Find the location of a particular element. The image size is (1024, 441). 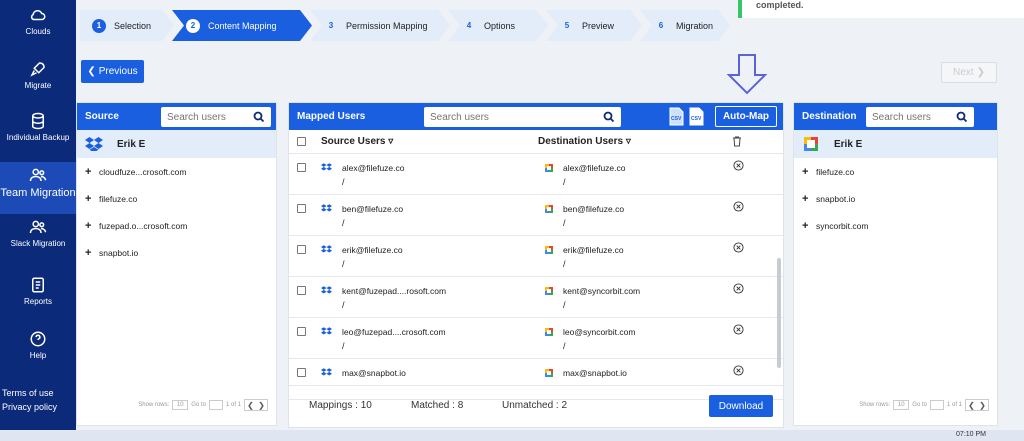

goto-label: Go to is located at coordinates (919, 405).